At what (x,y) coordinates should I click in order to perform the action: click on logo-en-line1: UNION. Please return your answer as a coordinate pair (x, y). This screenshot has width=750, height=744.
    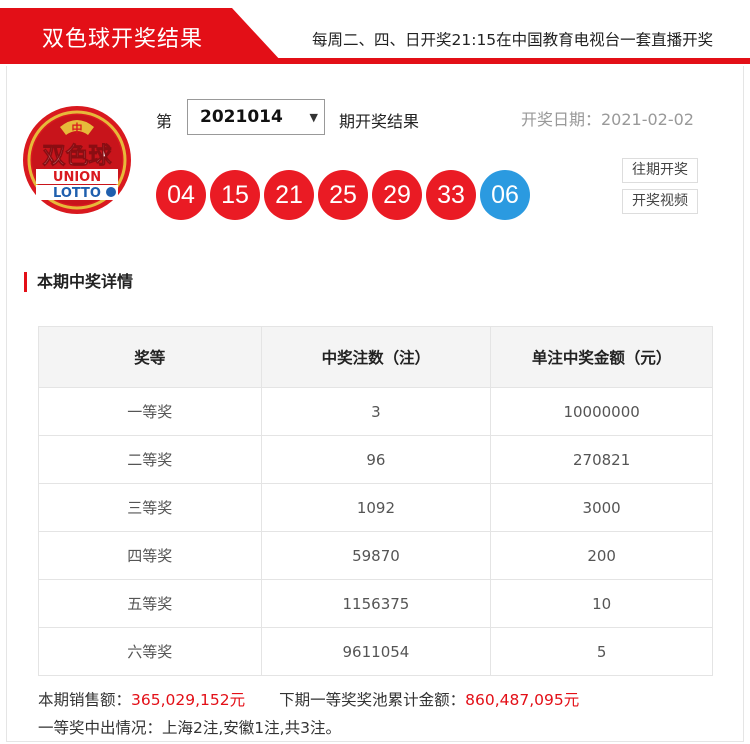
    Looking at the image, I should click on (77, 177).